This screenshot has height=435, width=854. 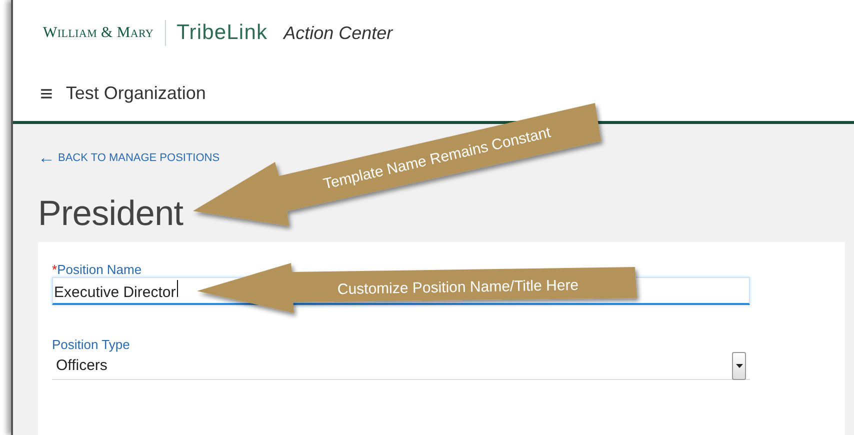 What do you see at coordinates (46, 158) in the screenshot?
I see `back-arrow-icon: ←` at bounding box center [46, 158].